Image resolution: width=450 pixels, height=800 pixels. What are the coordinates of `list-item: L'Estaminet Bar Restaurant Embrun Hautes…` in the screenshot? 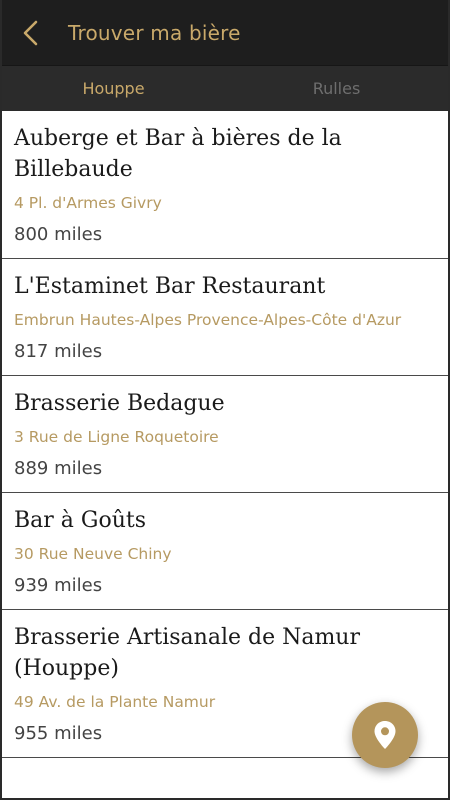 It's located at (225, 317).